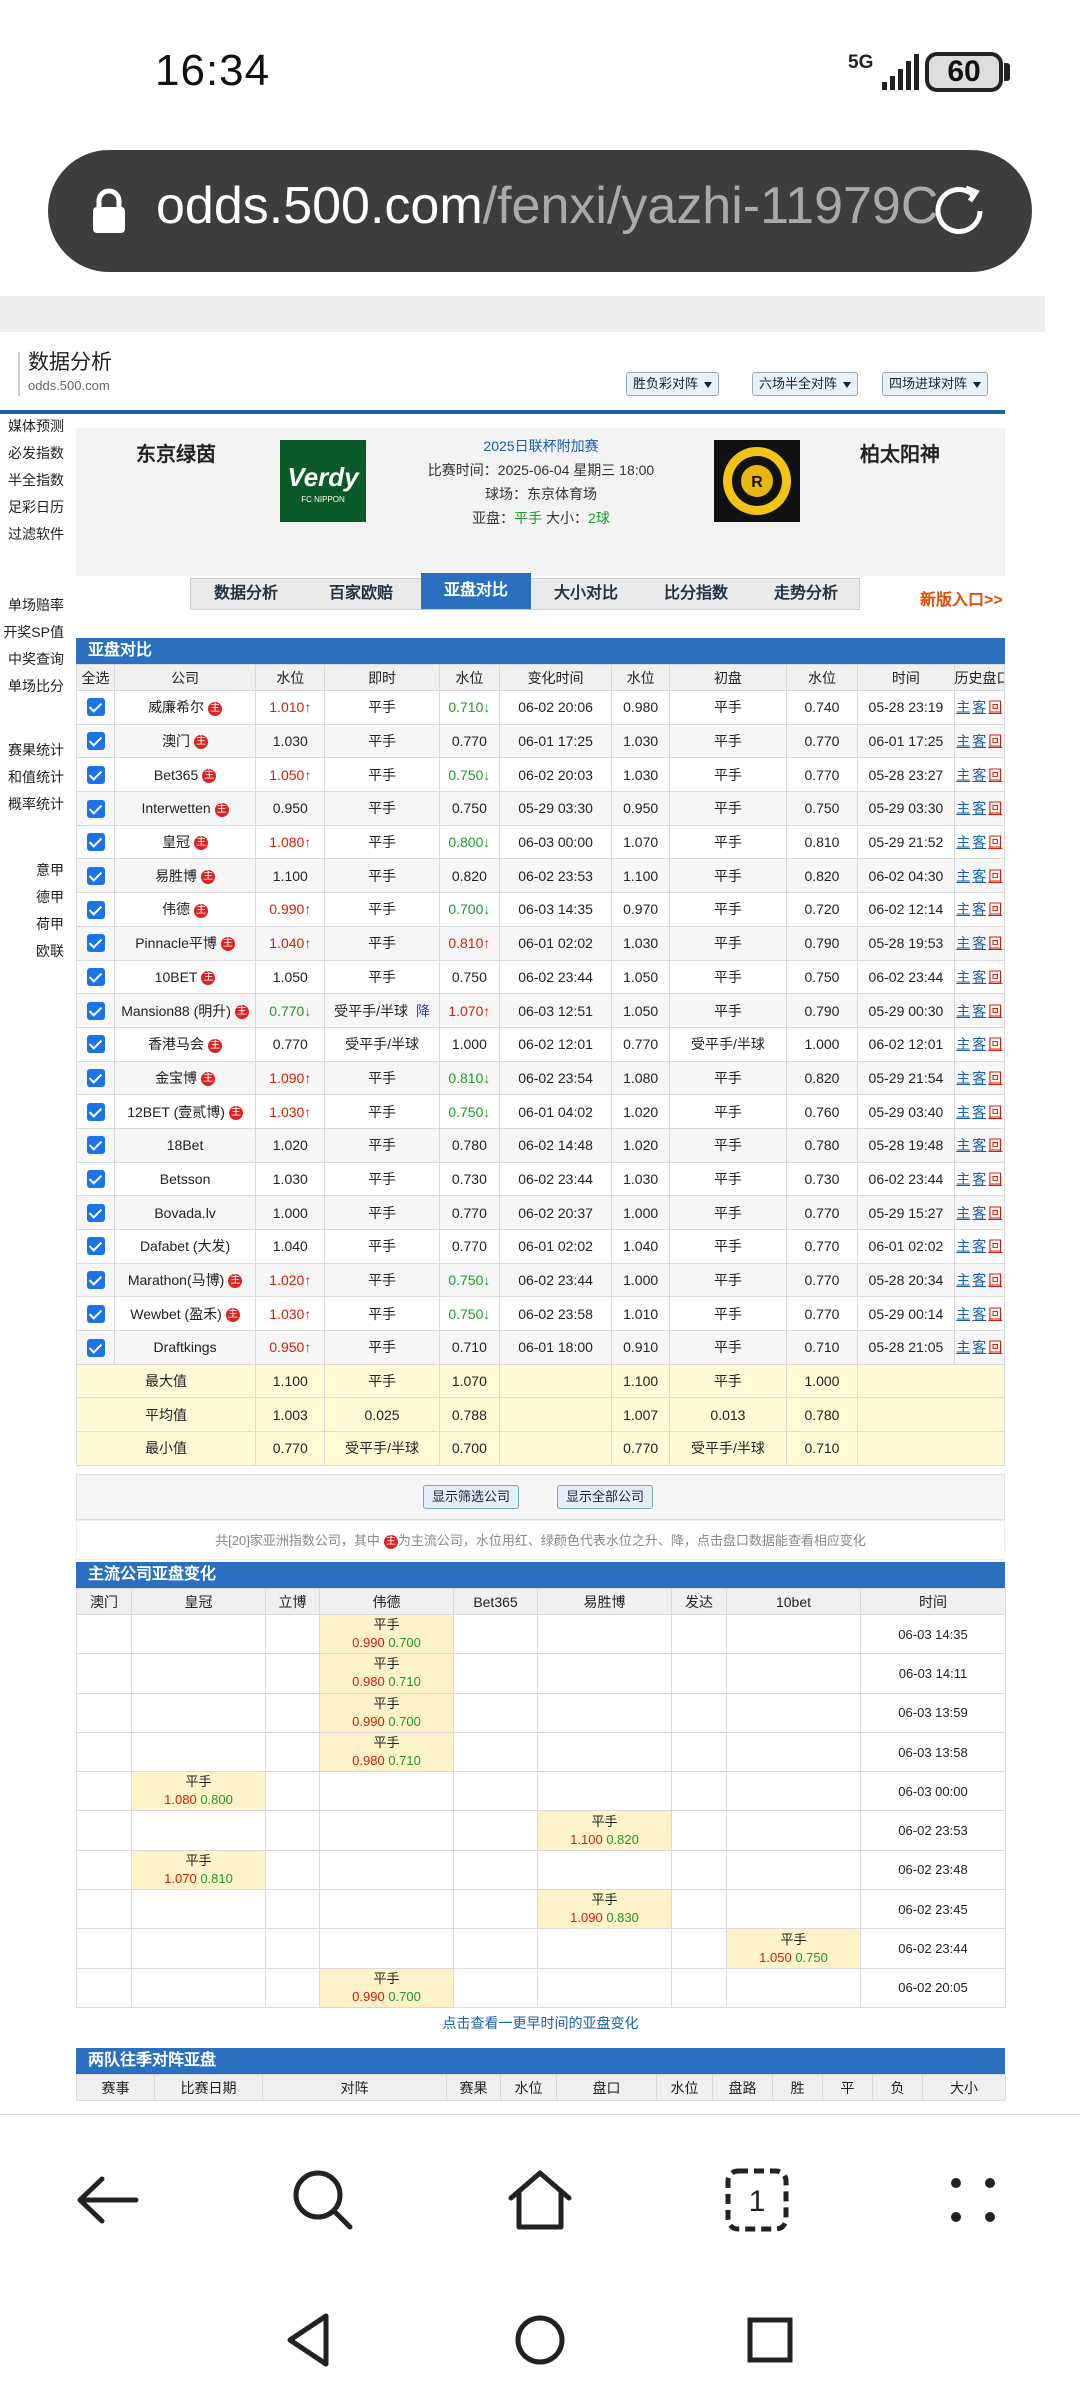 This screenshot has height=2400, width=1080. What do you see at coordinates (185, 1111) in the screenshot?
I see `company-cell: 12BET (壹贰博) 主` at bounding box center [185, 1111].